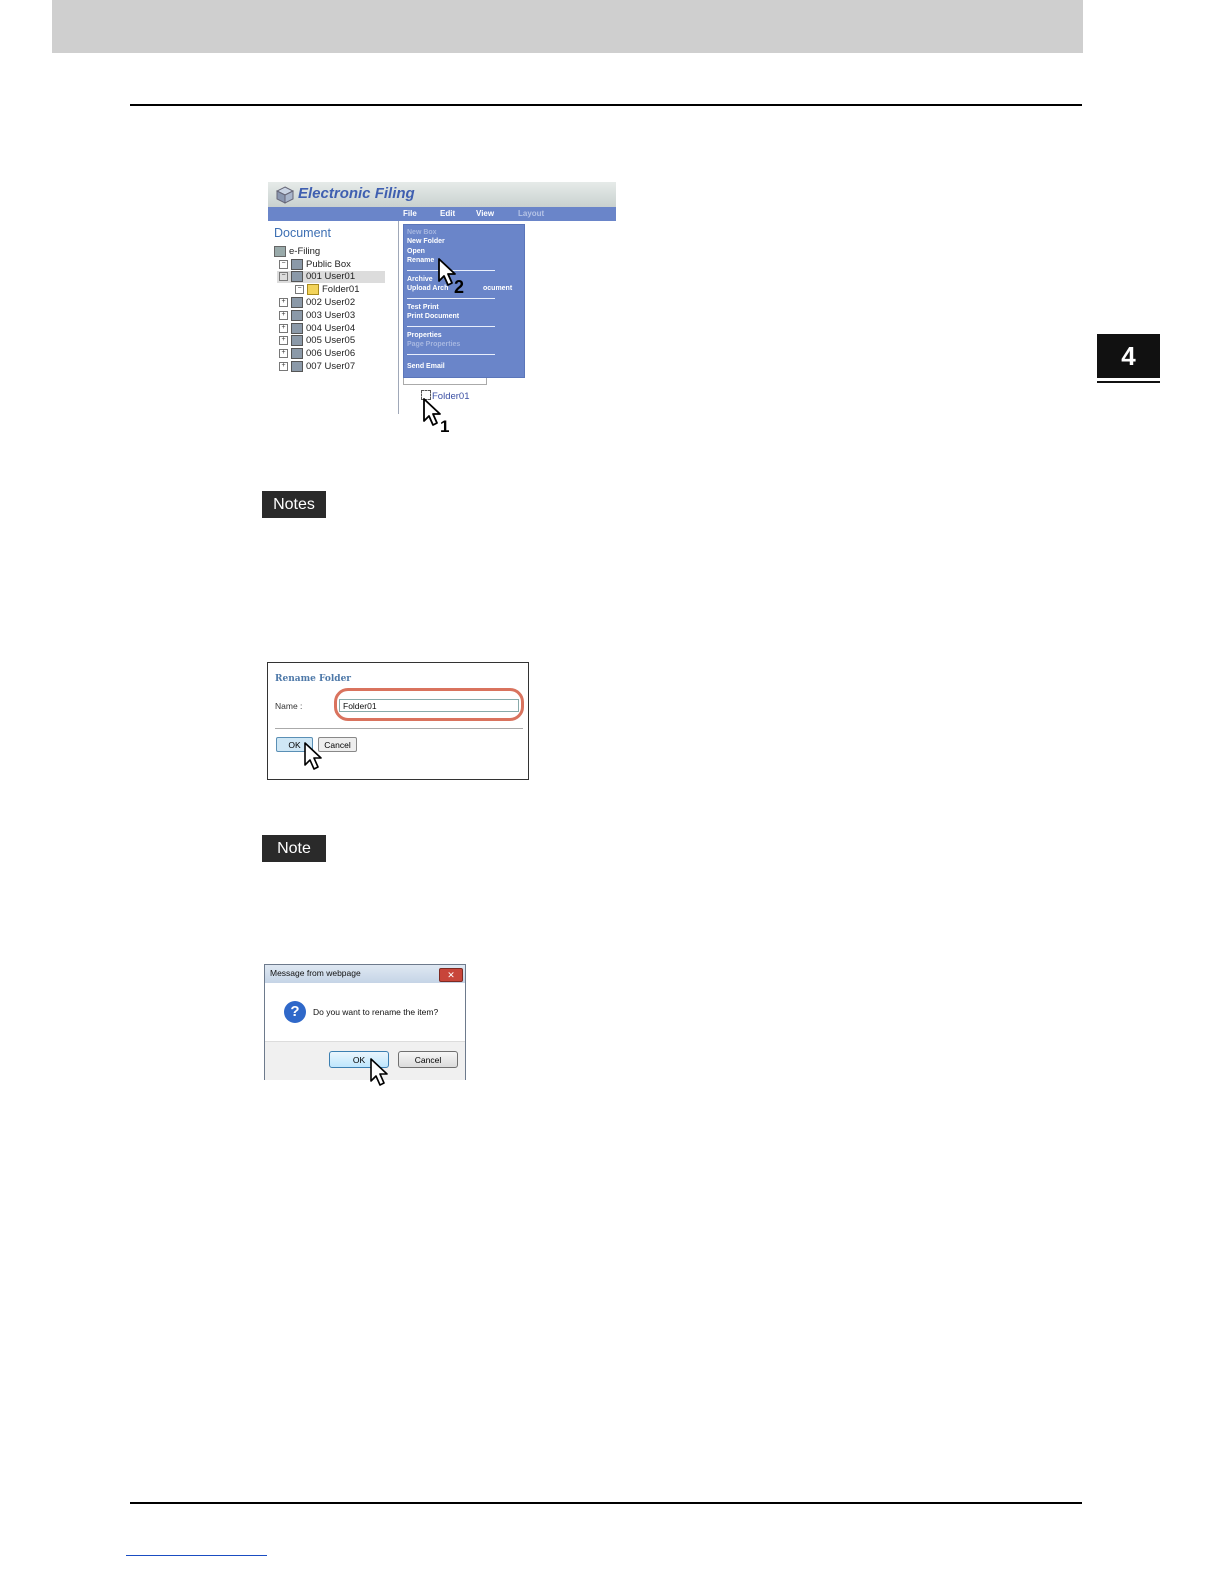  I want to click on tree-item-user03: +003 User03, so click(317, 316).